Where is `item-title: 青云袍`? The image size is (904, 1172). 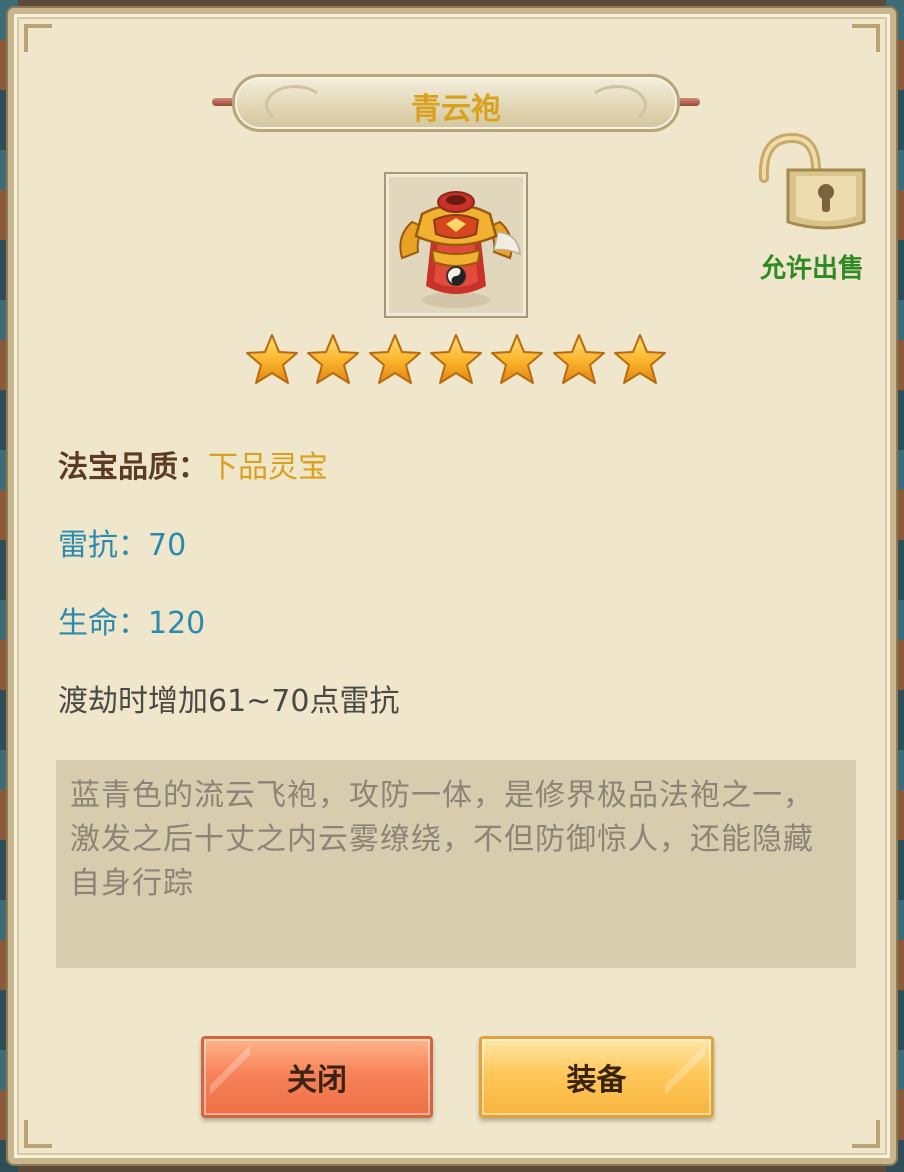
item-title: 青云袍 is located at coordinates (456, 109).